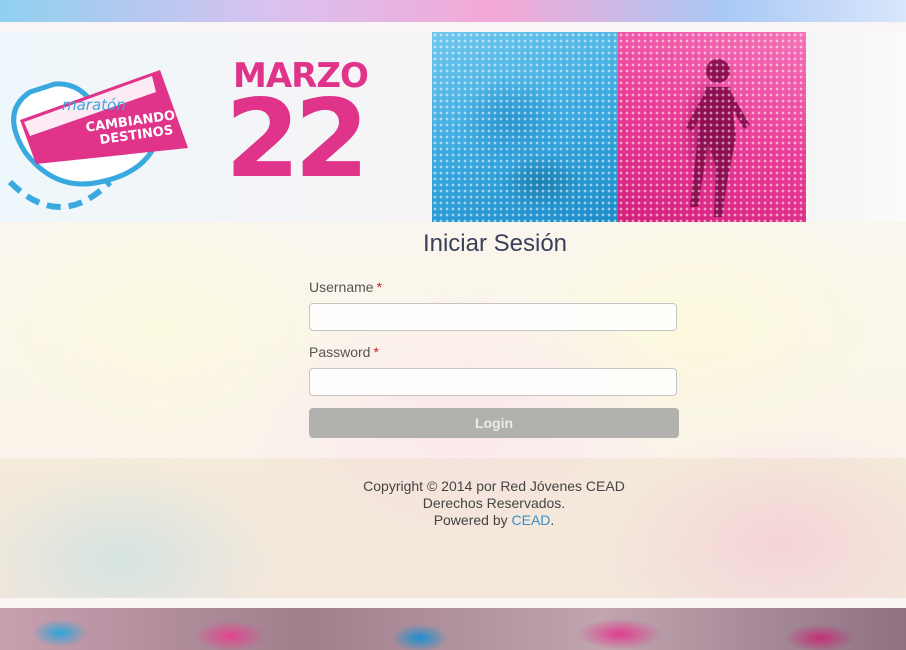 Image resolution: width=906 pixels, height=650 pixels. I want to click on username-input, so click(493, 317).